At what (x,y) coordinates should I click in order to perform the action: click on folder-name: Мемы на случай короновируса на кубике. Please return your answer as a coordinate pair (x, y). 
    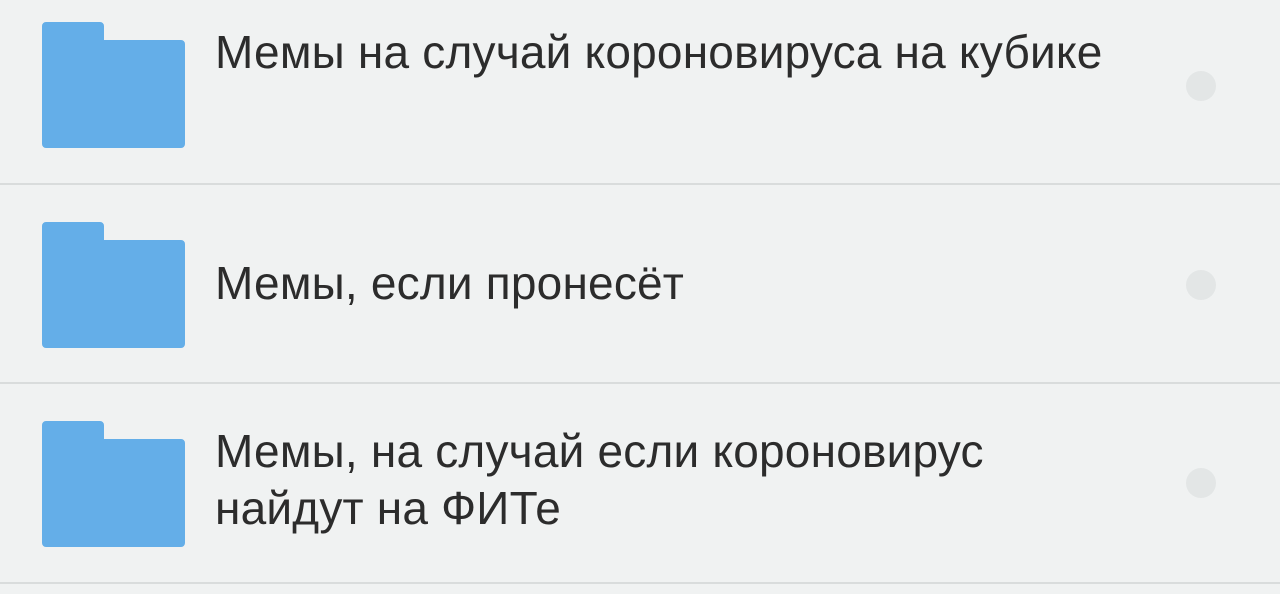
    Looking at the image, I should click on (659, 52).